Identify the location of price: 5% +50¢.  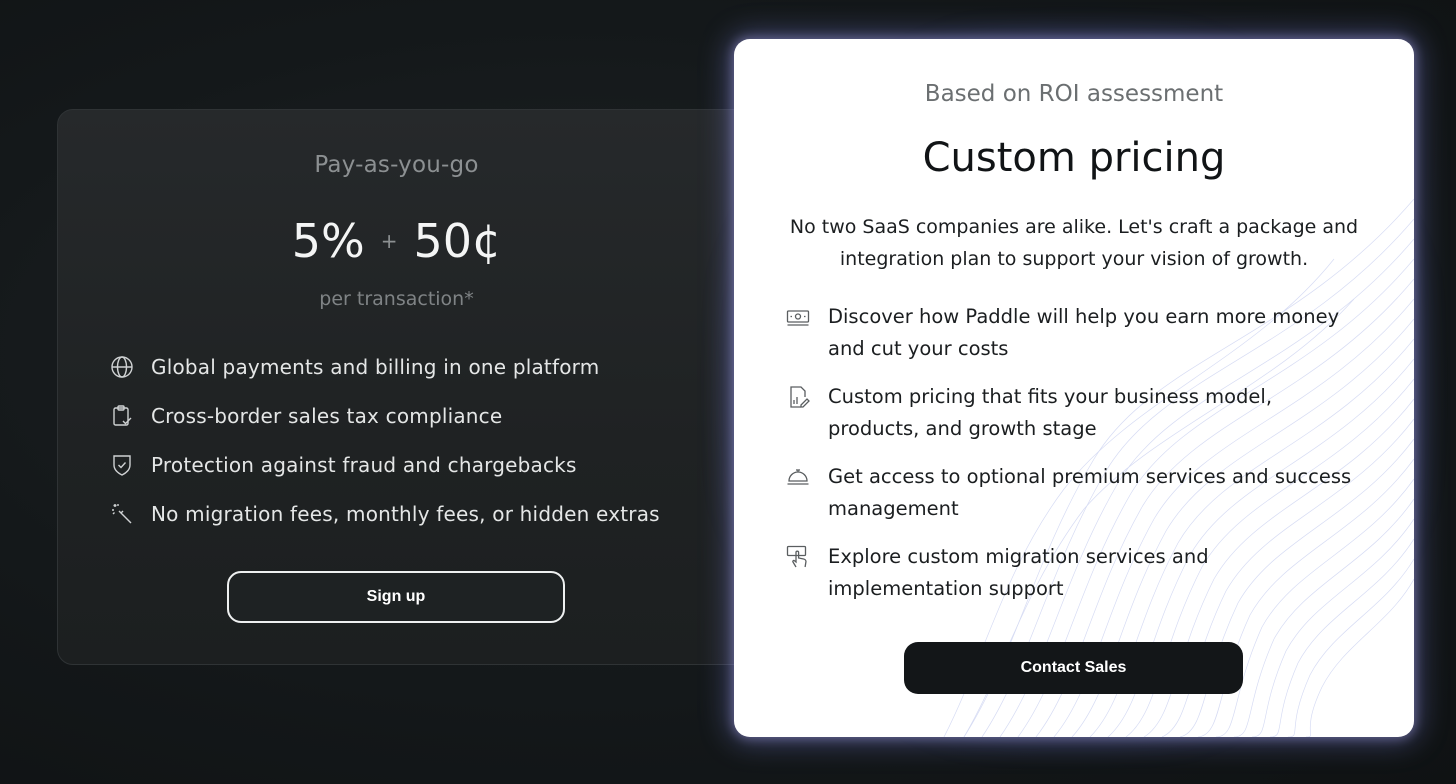
(396, 241).